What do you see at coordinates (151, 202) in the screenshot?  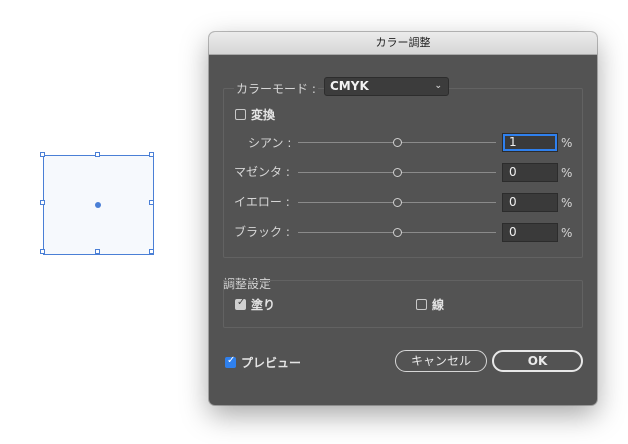 I see `handle-middle-right` at bounding box center [151, 202].